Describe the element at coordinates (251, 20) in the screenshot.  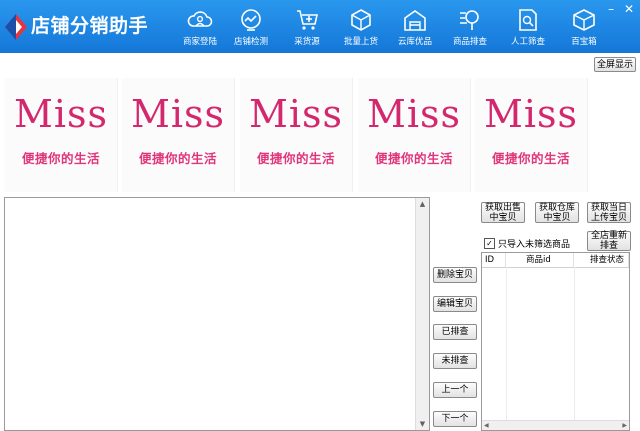
I see `monitor-chart-icon` at that location.